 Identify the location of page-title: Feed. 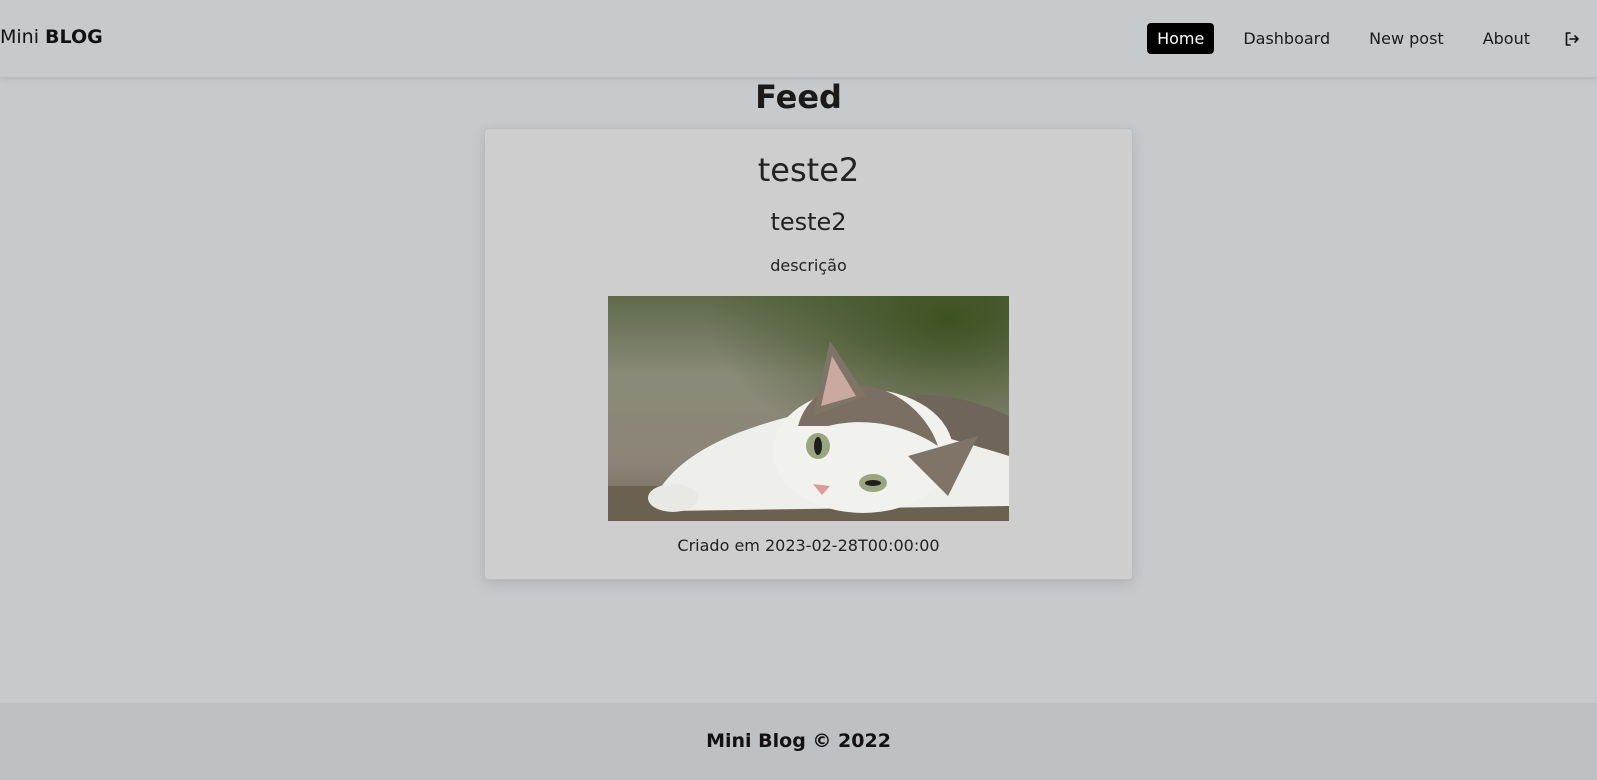
(798, 97).